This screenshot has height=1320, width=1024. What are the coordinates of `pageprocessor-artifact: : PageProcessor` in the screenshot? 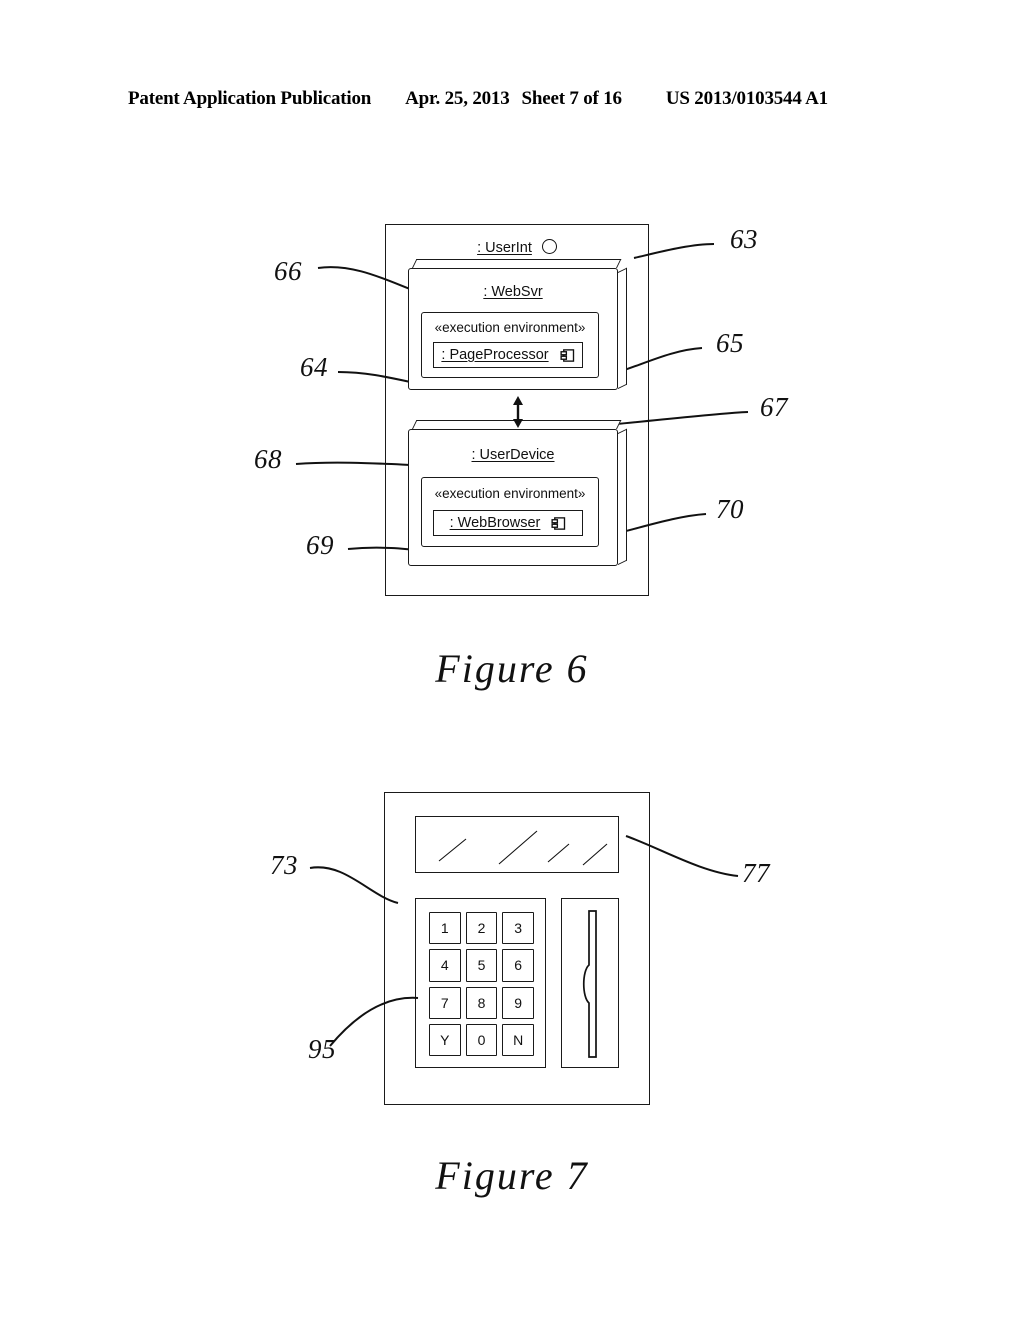 It's located at (508, 355).